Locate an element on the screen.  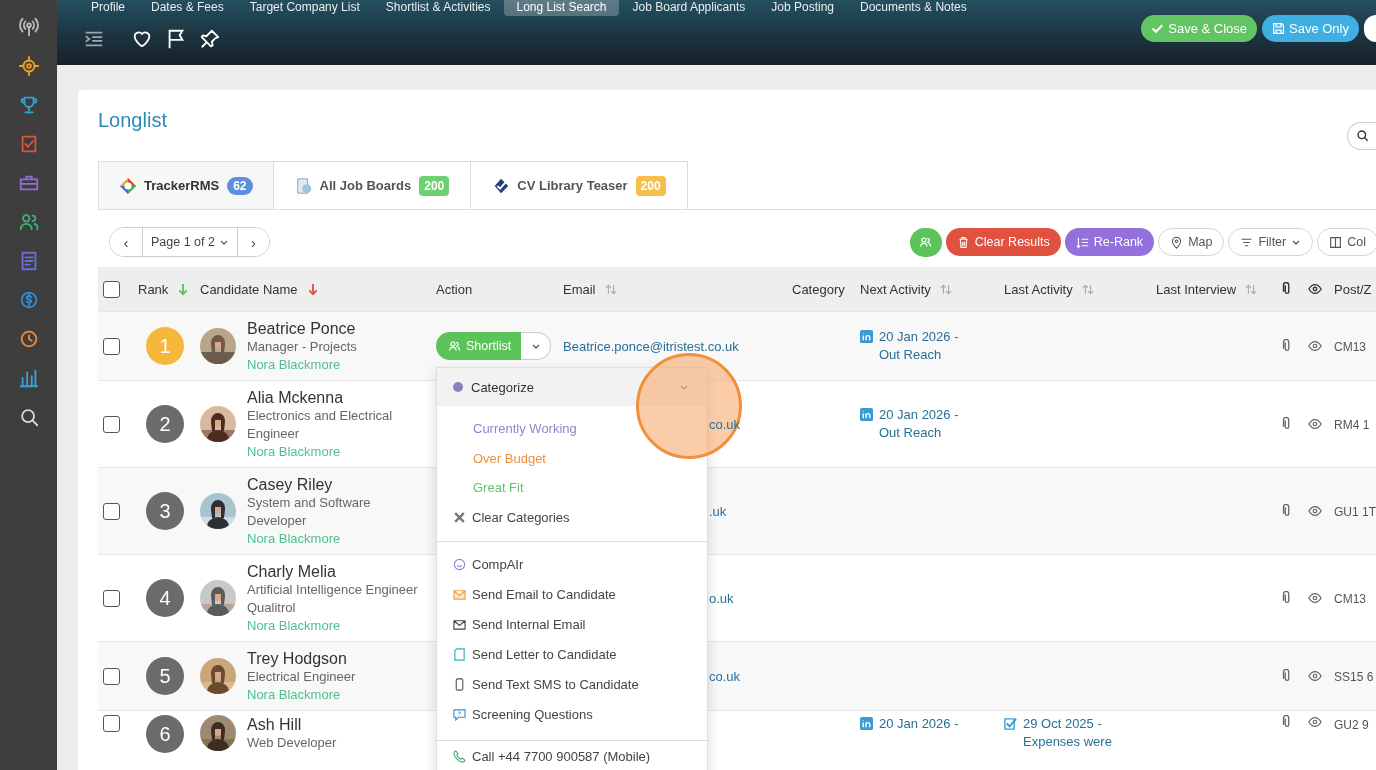
candidate-name: Ash Hill is located at coordinates (274, 724).